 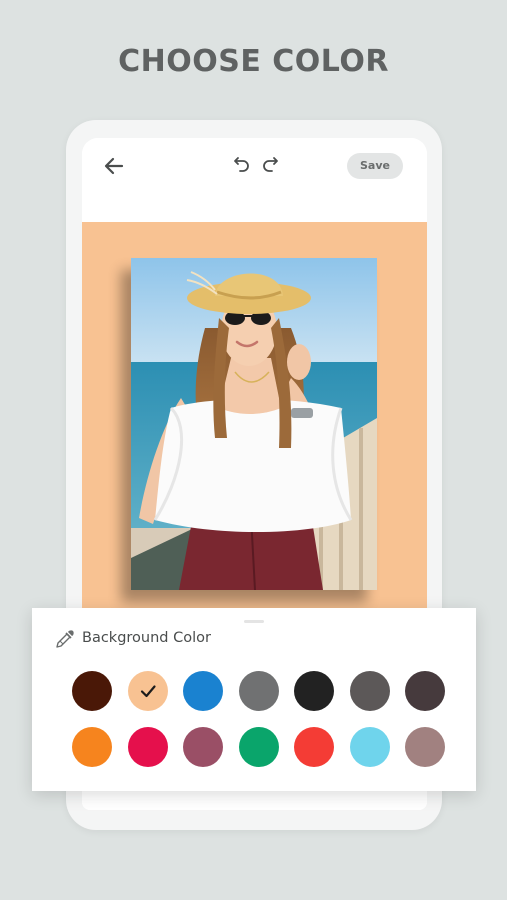 I want to click on color-swatch-selected, so click(x=147, y=691).